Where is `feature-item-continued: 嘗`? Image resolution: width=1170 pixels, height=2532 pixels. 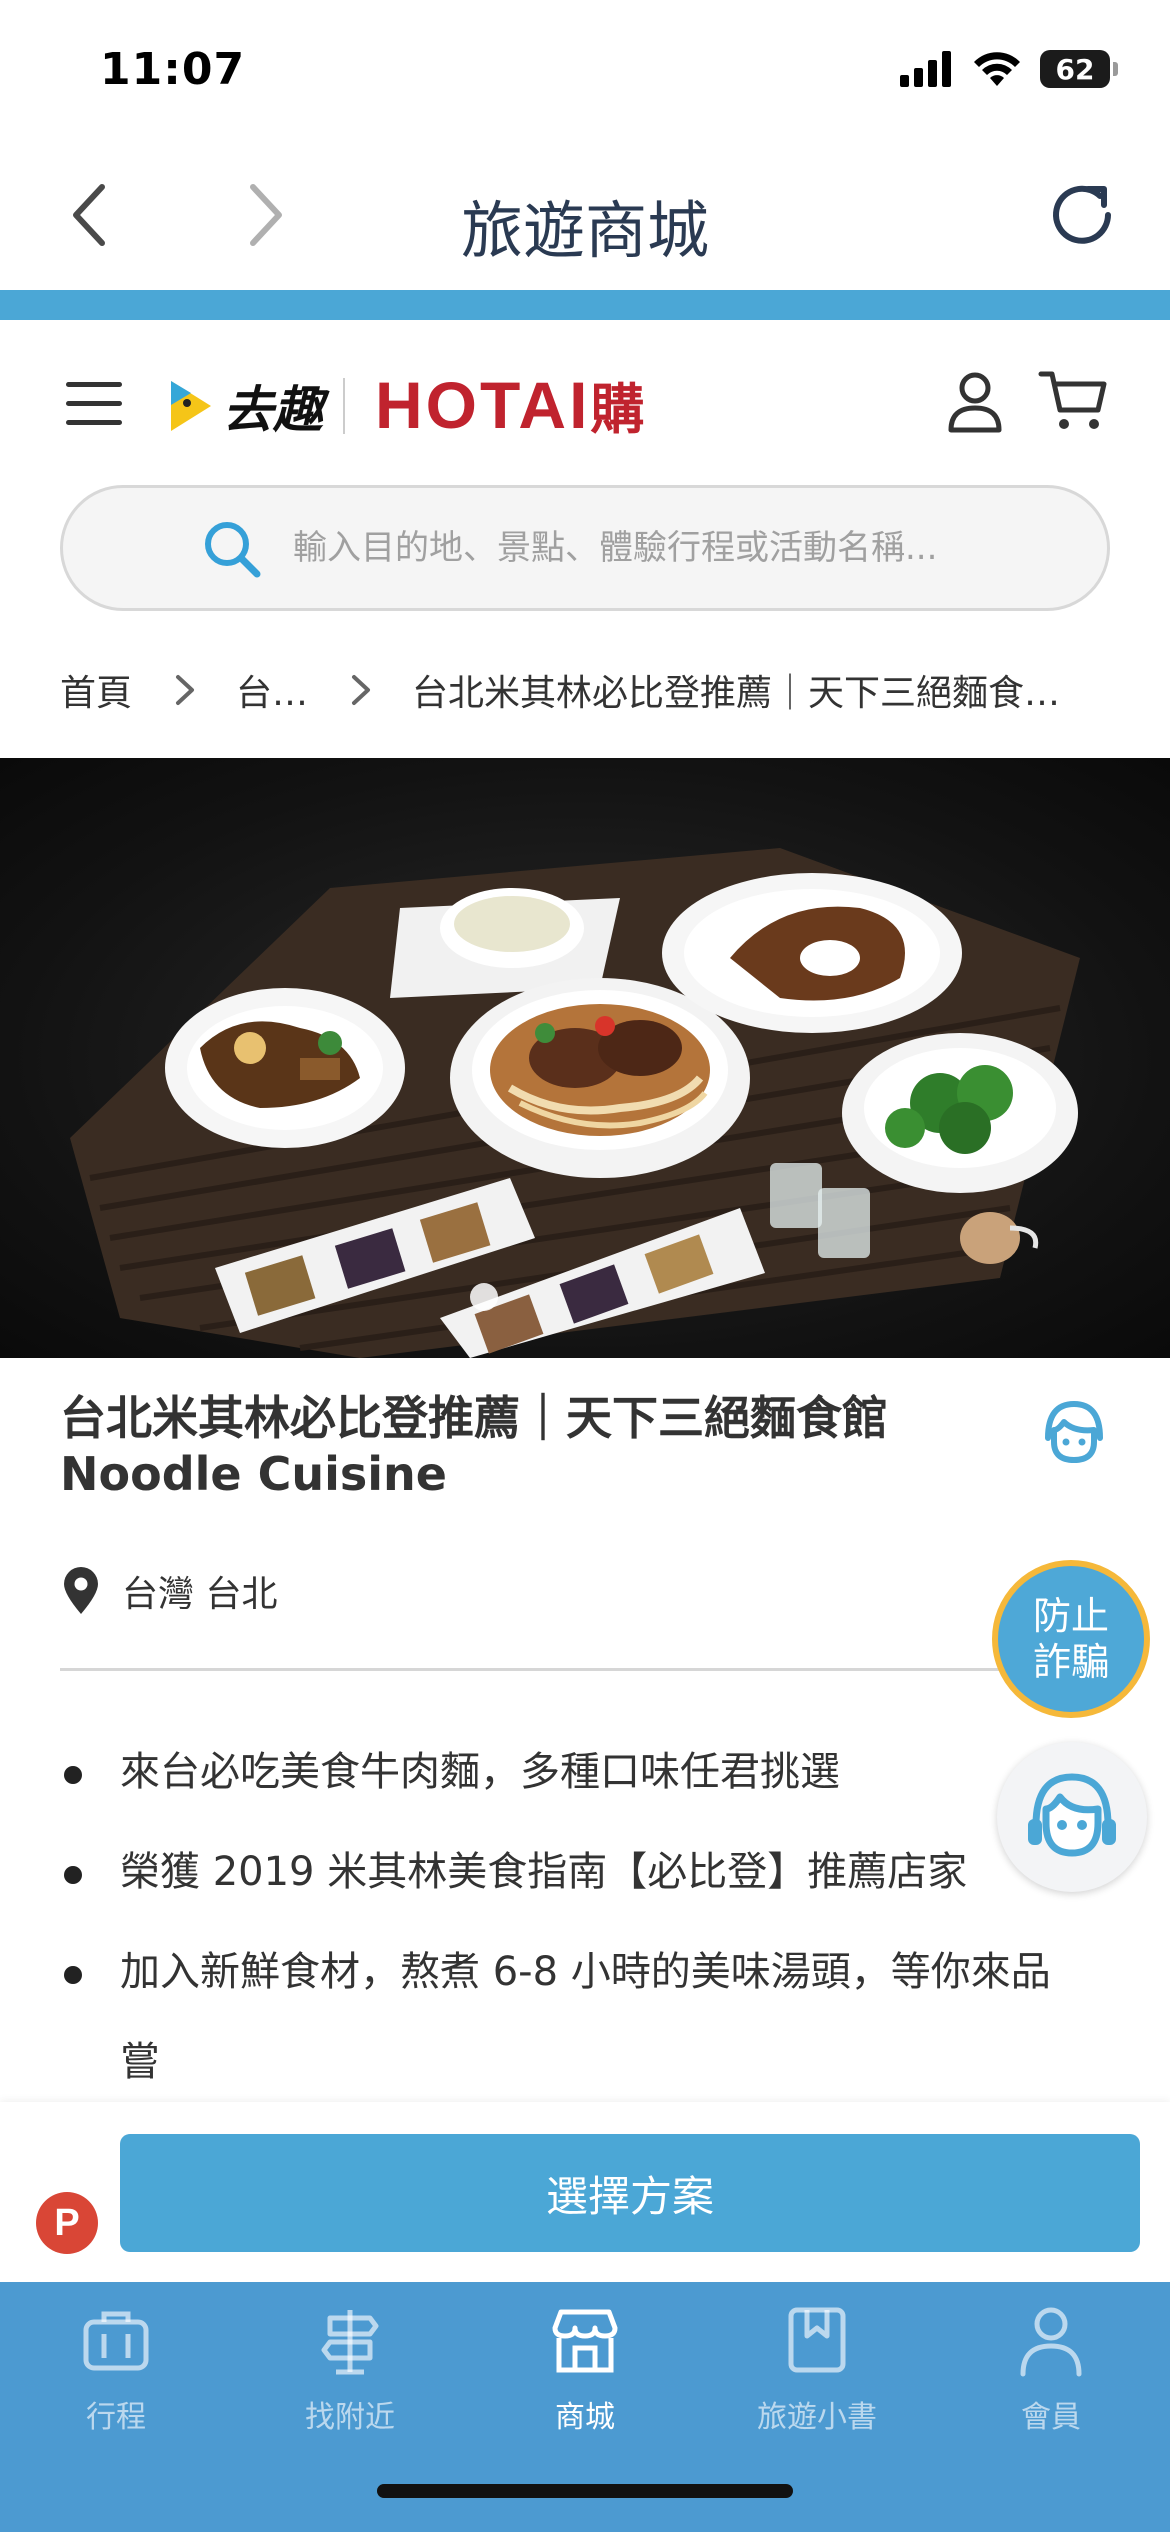 feature-item-continued: 嘗 is located at coordinates (140, 2062).